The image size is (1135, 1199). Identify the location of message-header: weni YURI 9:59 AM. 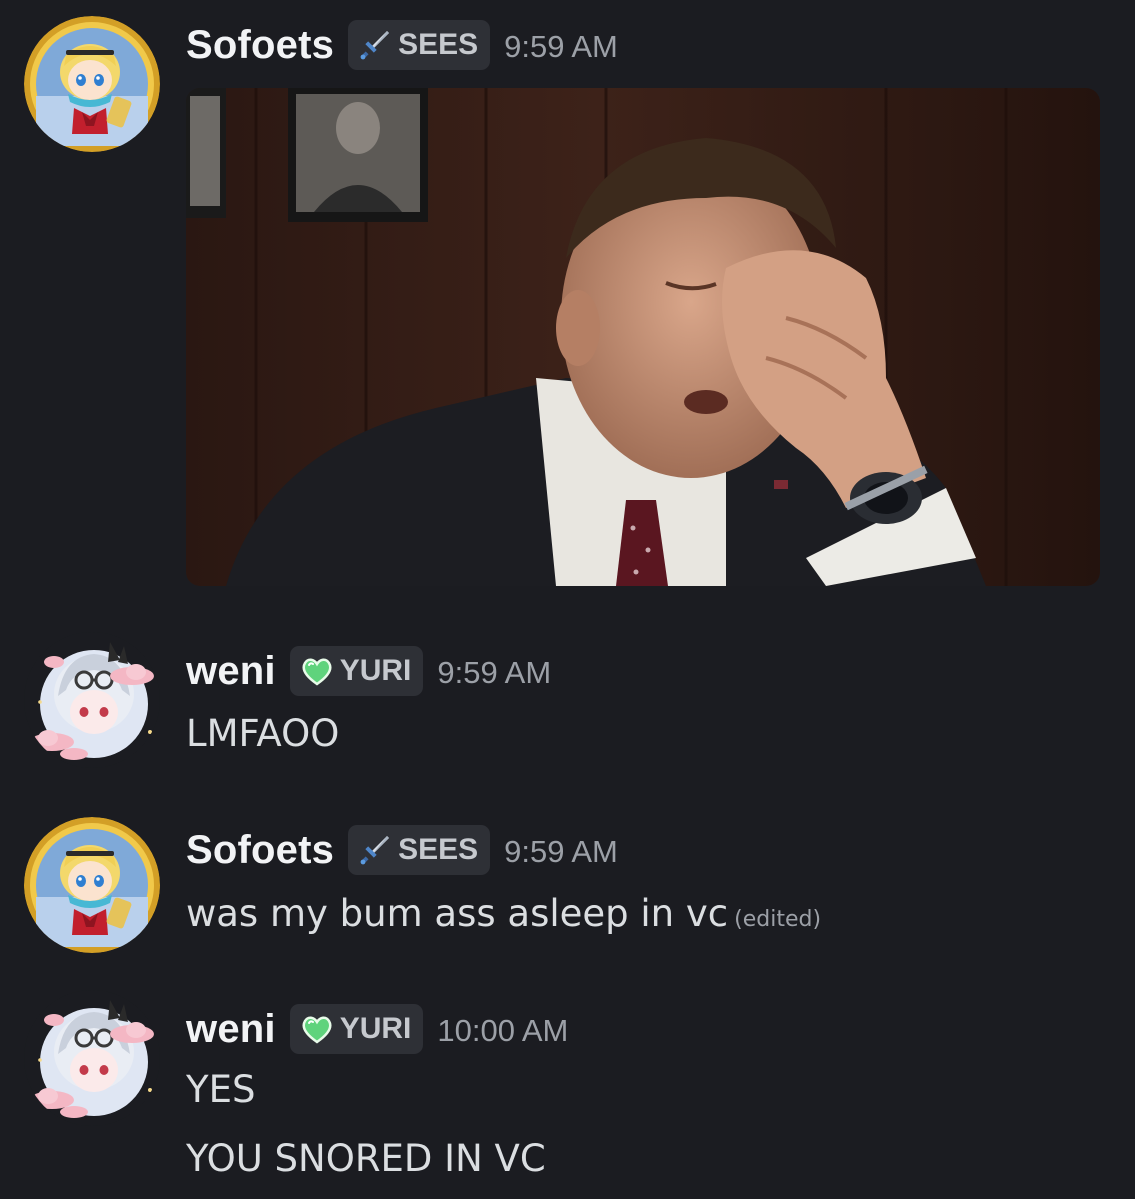
(368, 671).